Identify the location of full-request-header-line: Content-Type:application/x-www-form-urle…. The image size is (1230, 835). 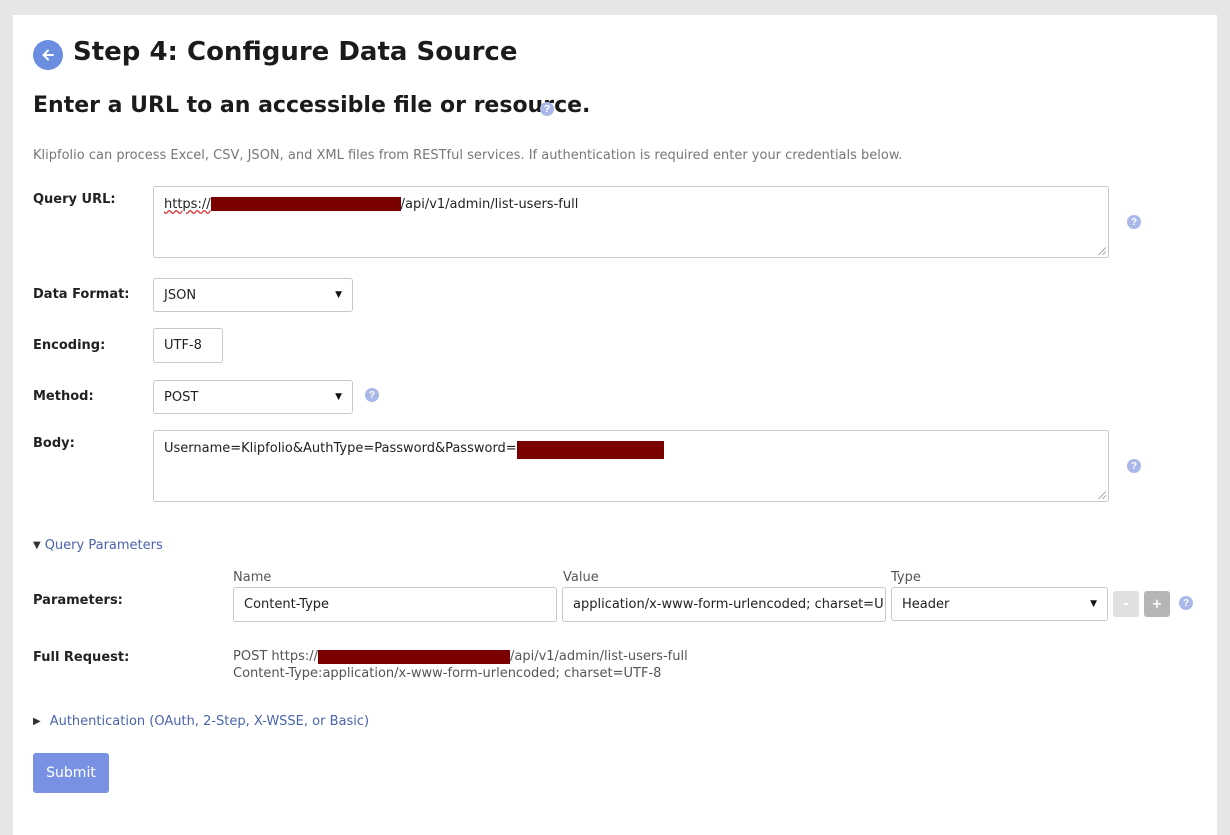
(447, 673).